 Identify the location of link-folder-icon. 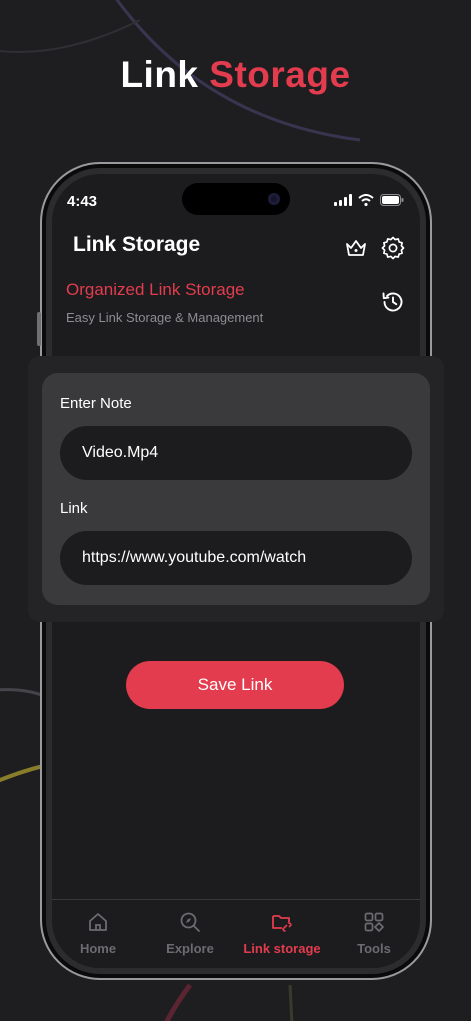
(282, 923).